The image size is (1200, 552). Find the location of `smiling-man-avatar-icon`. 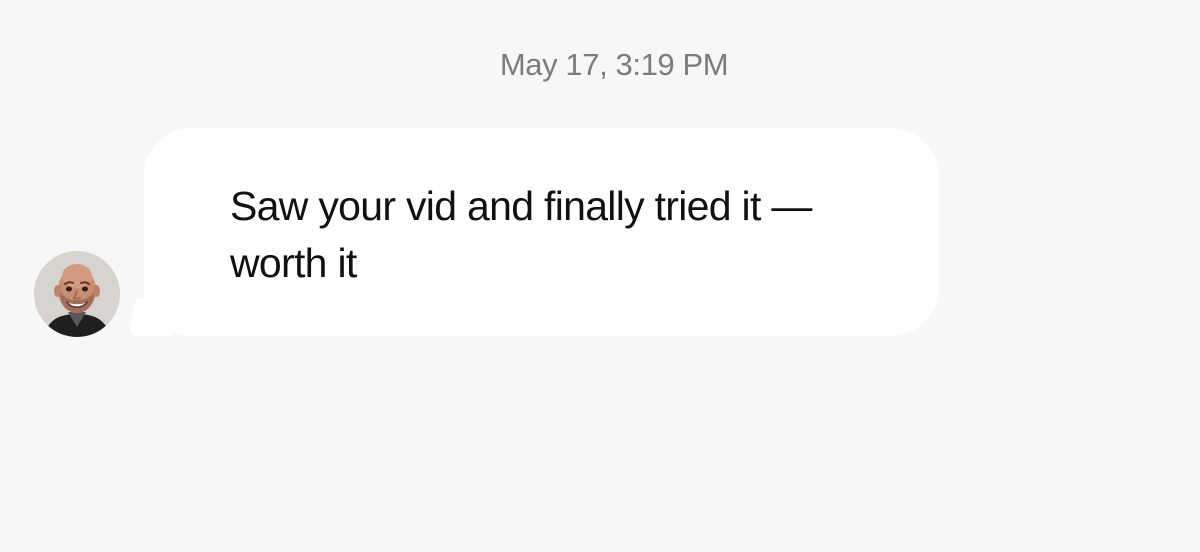

smiling-man-avatar-icon is located at coordinates (77, 294).